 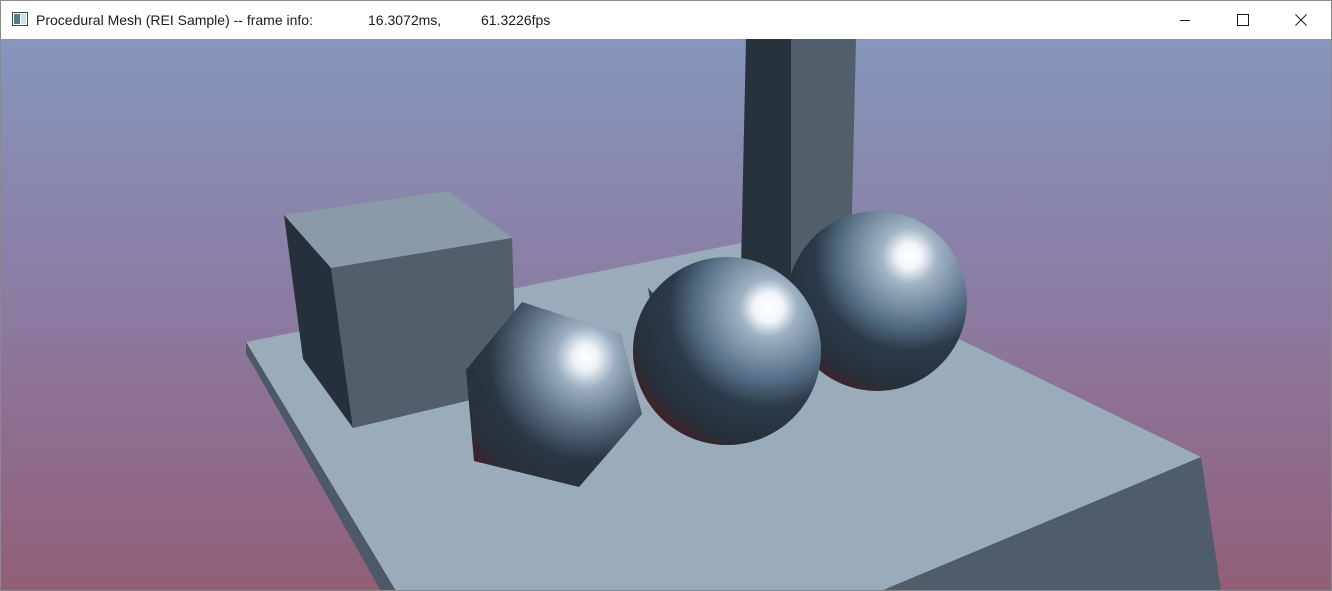 I want to click on minimize-button, so click(x=1185, y=20).